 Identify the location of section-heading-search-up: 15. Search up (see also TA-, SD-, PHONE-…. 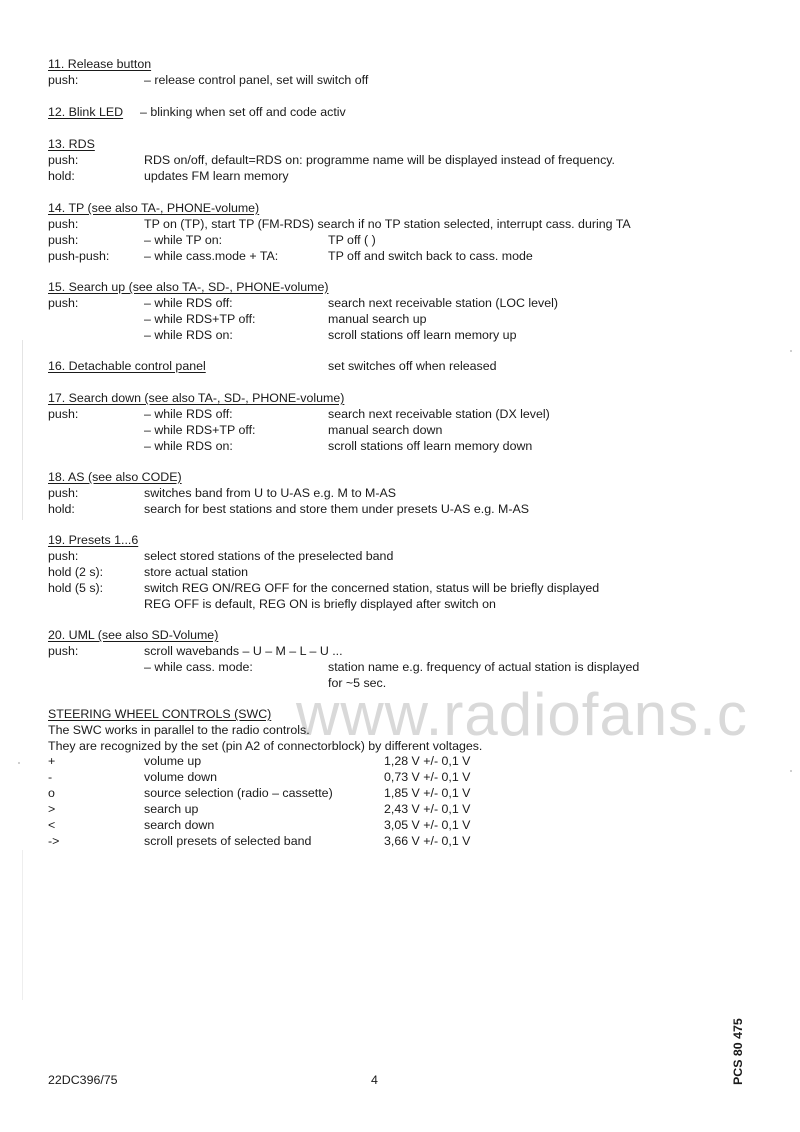
(188, 287).